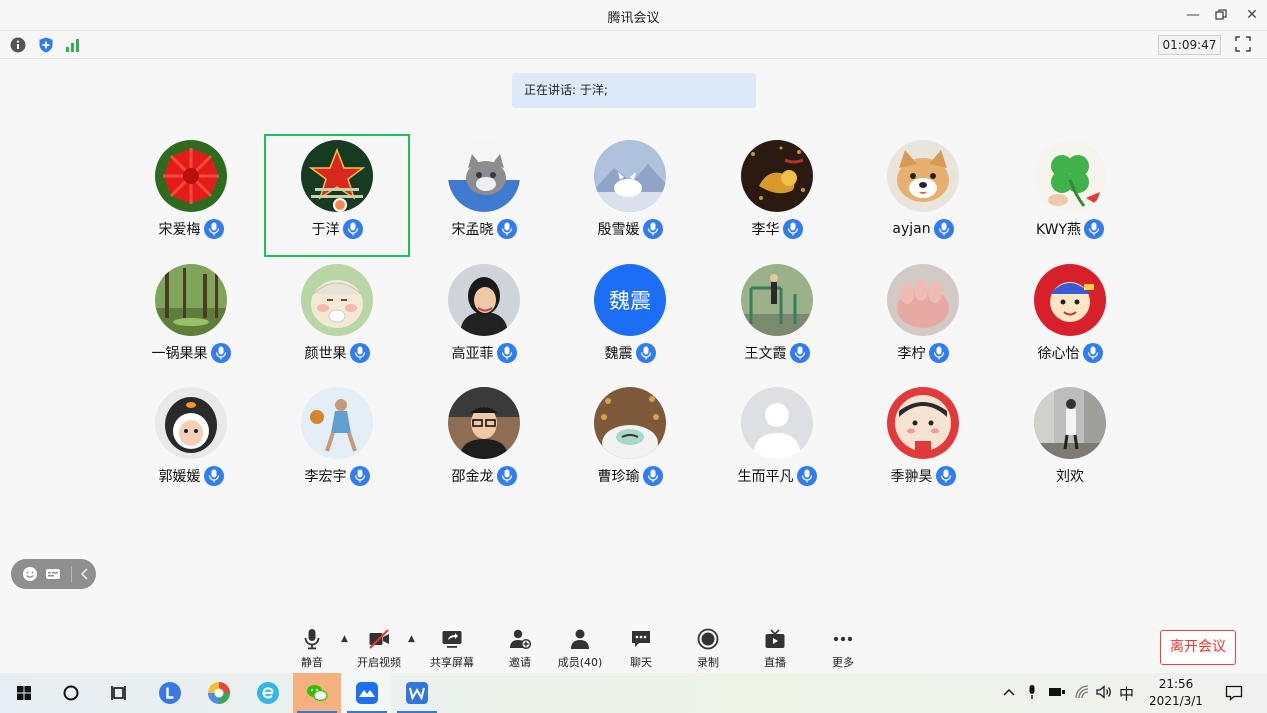 The height and width of the screenshot is (713, 1267). I want to click on participant-name: 季翀昊, so click(911, 477).